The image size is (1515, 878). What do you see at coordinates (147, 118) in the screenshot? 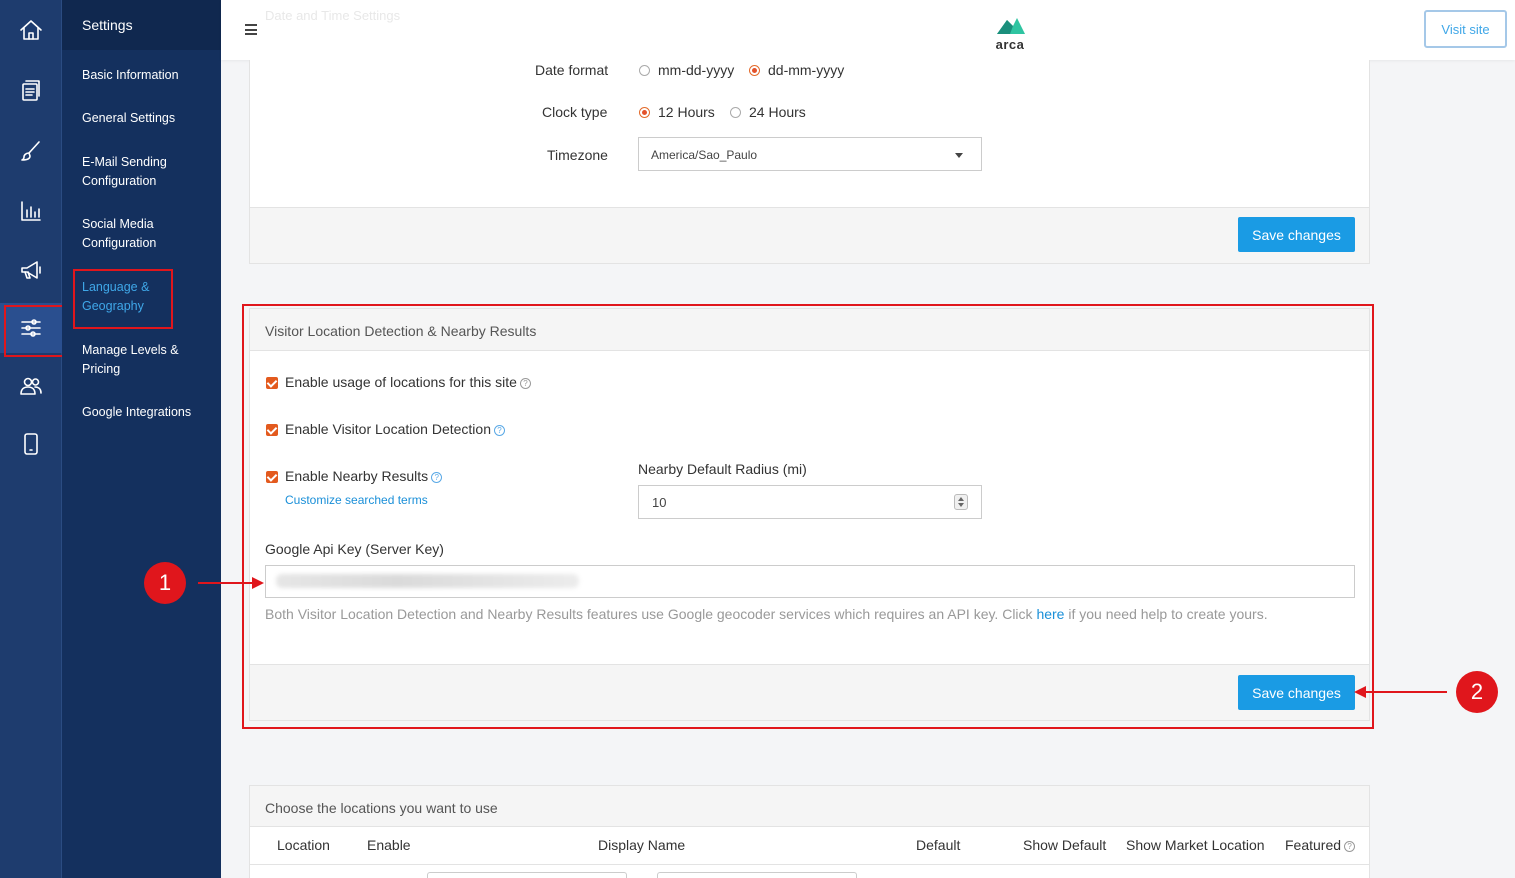
I see `sidebar-item-general-settings: General Settings` at bounding box center [147, 118].